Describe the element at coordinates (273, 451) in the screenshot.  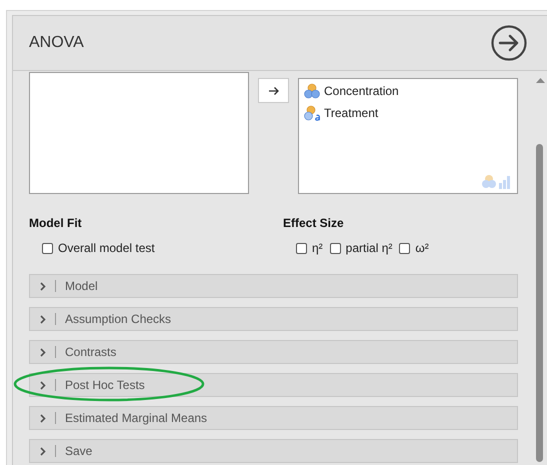
I see `section-header: Save` at that location.